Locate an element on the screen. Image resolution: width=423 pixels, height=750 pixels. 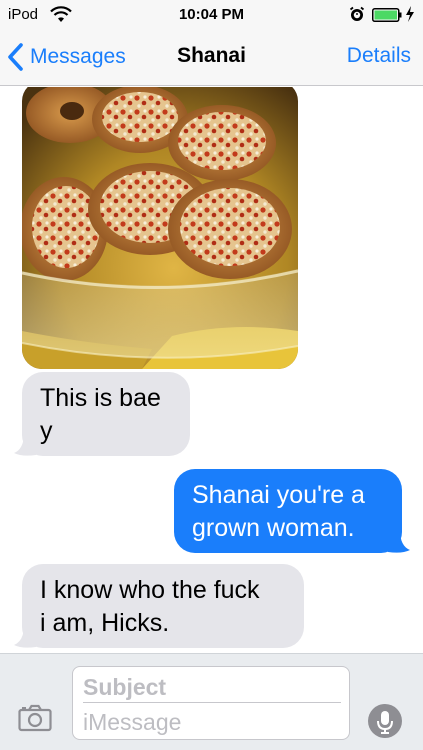
conversation-title: Shanai is located at coordinates (211, 55).